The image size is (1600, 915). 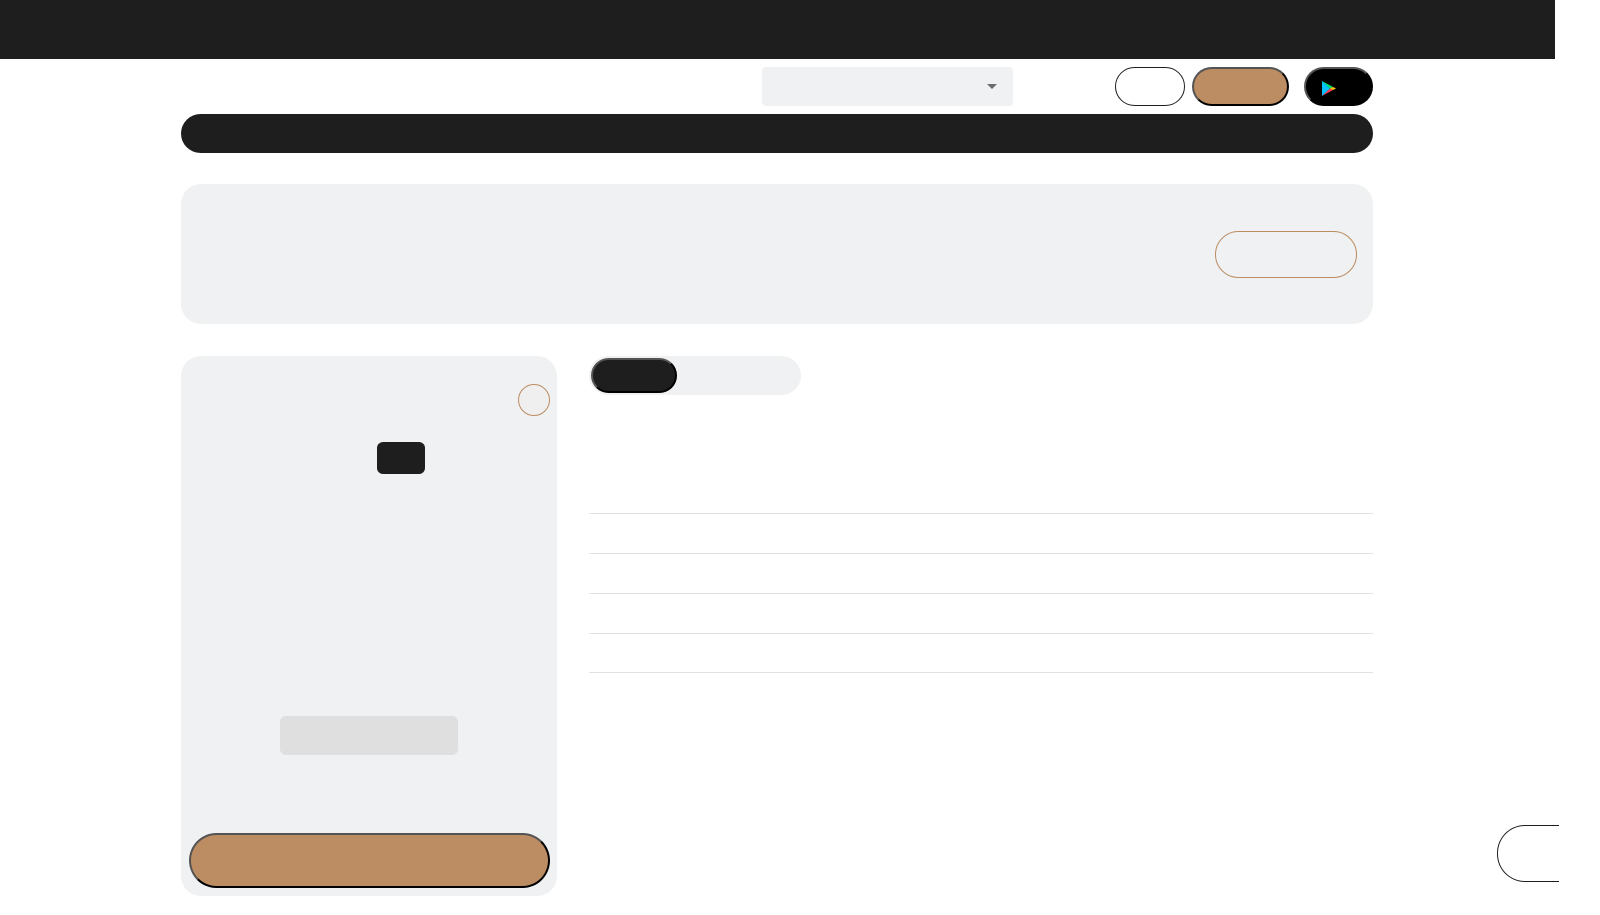 What do you see at coordinates (1329, 88) in the screenshot?
I see `google-play-icon` at bounding box center [1329, 88].